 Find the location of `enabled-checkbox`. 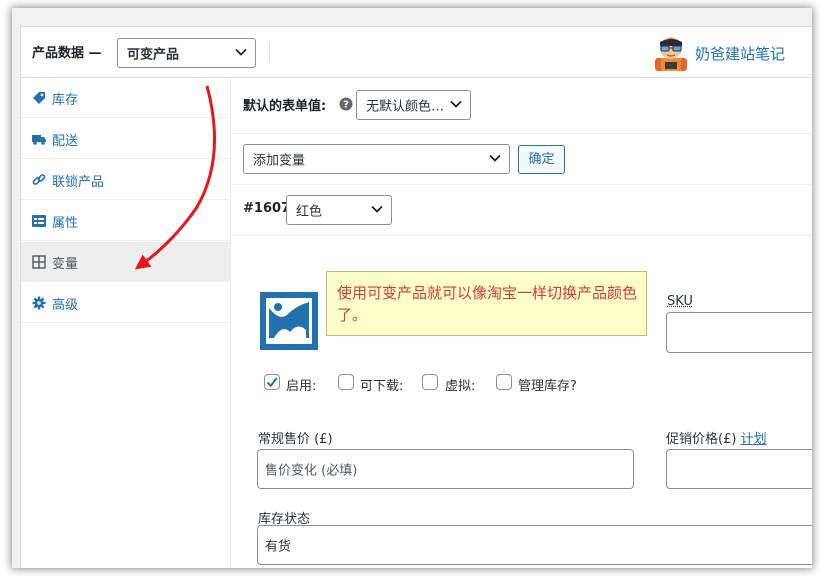

enabled-checkbox is located at coordinates (272, 382).